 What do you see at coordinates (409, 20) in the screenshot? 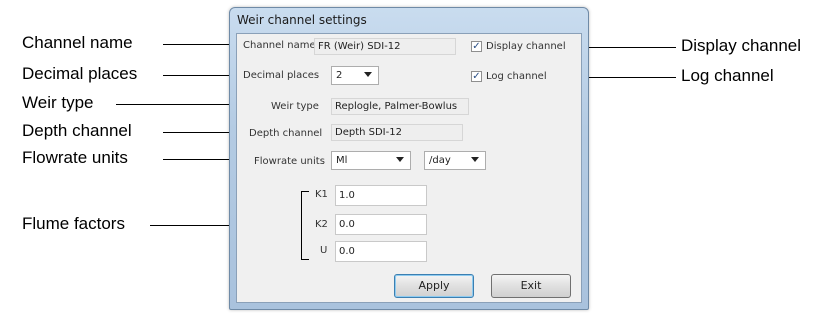
I see `title-bar: Weir channel settings` at bounding box center [409, 20].